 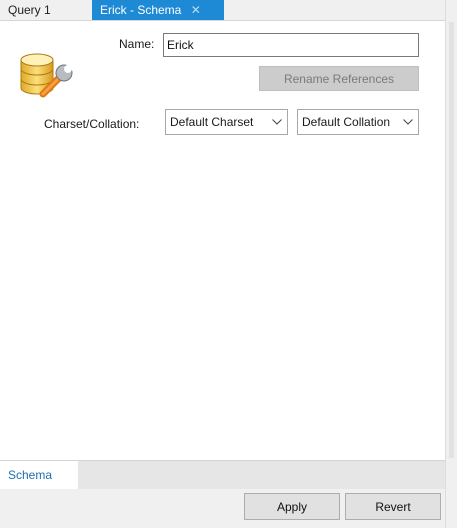 What do you see at coordinates (292, 506) in the screenshot?
I see `apply-button: Apply` at bounding box center [292, 506].